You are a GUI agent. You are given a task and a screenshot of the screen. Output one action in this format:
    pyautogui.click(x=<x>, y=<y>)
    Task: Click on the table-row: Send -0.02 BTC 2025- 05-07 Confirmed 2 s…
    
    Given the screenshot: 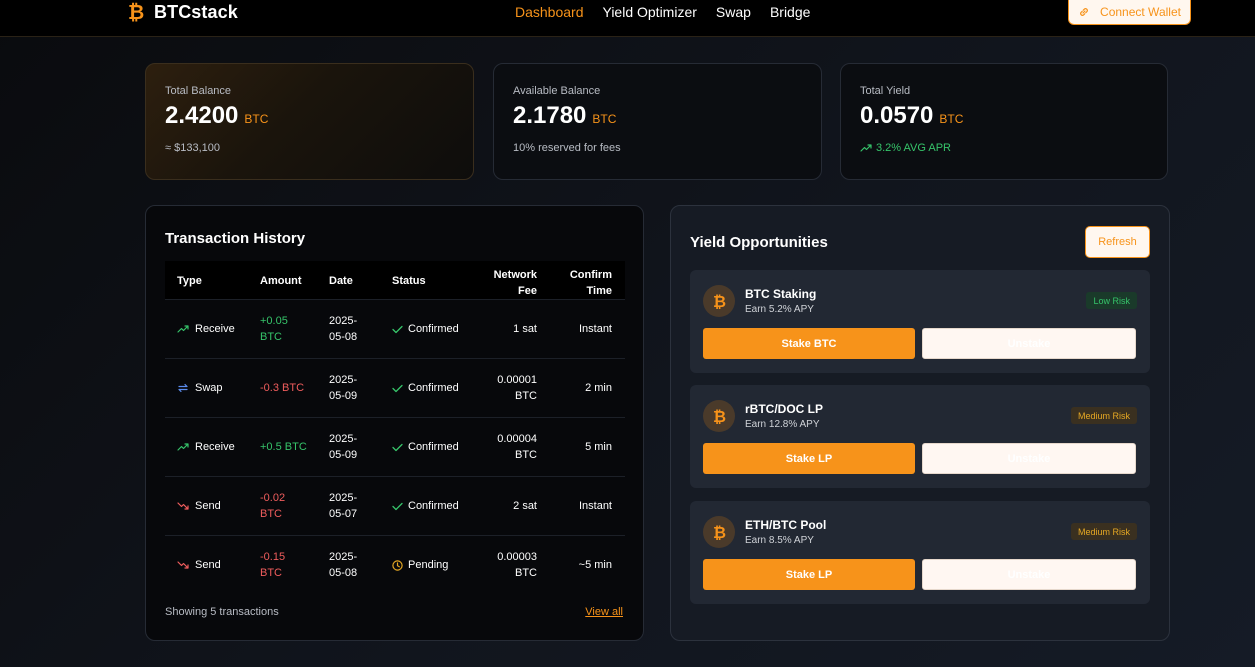 What is the action you would take?
    pyautogui.click(x=395, y=506)
    